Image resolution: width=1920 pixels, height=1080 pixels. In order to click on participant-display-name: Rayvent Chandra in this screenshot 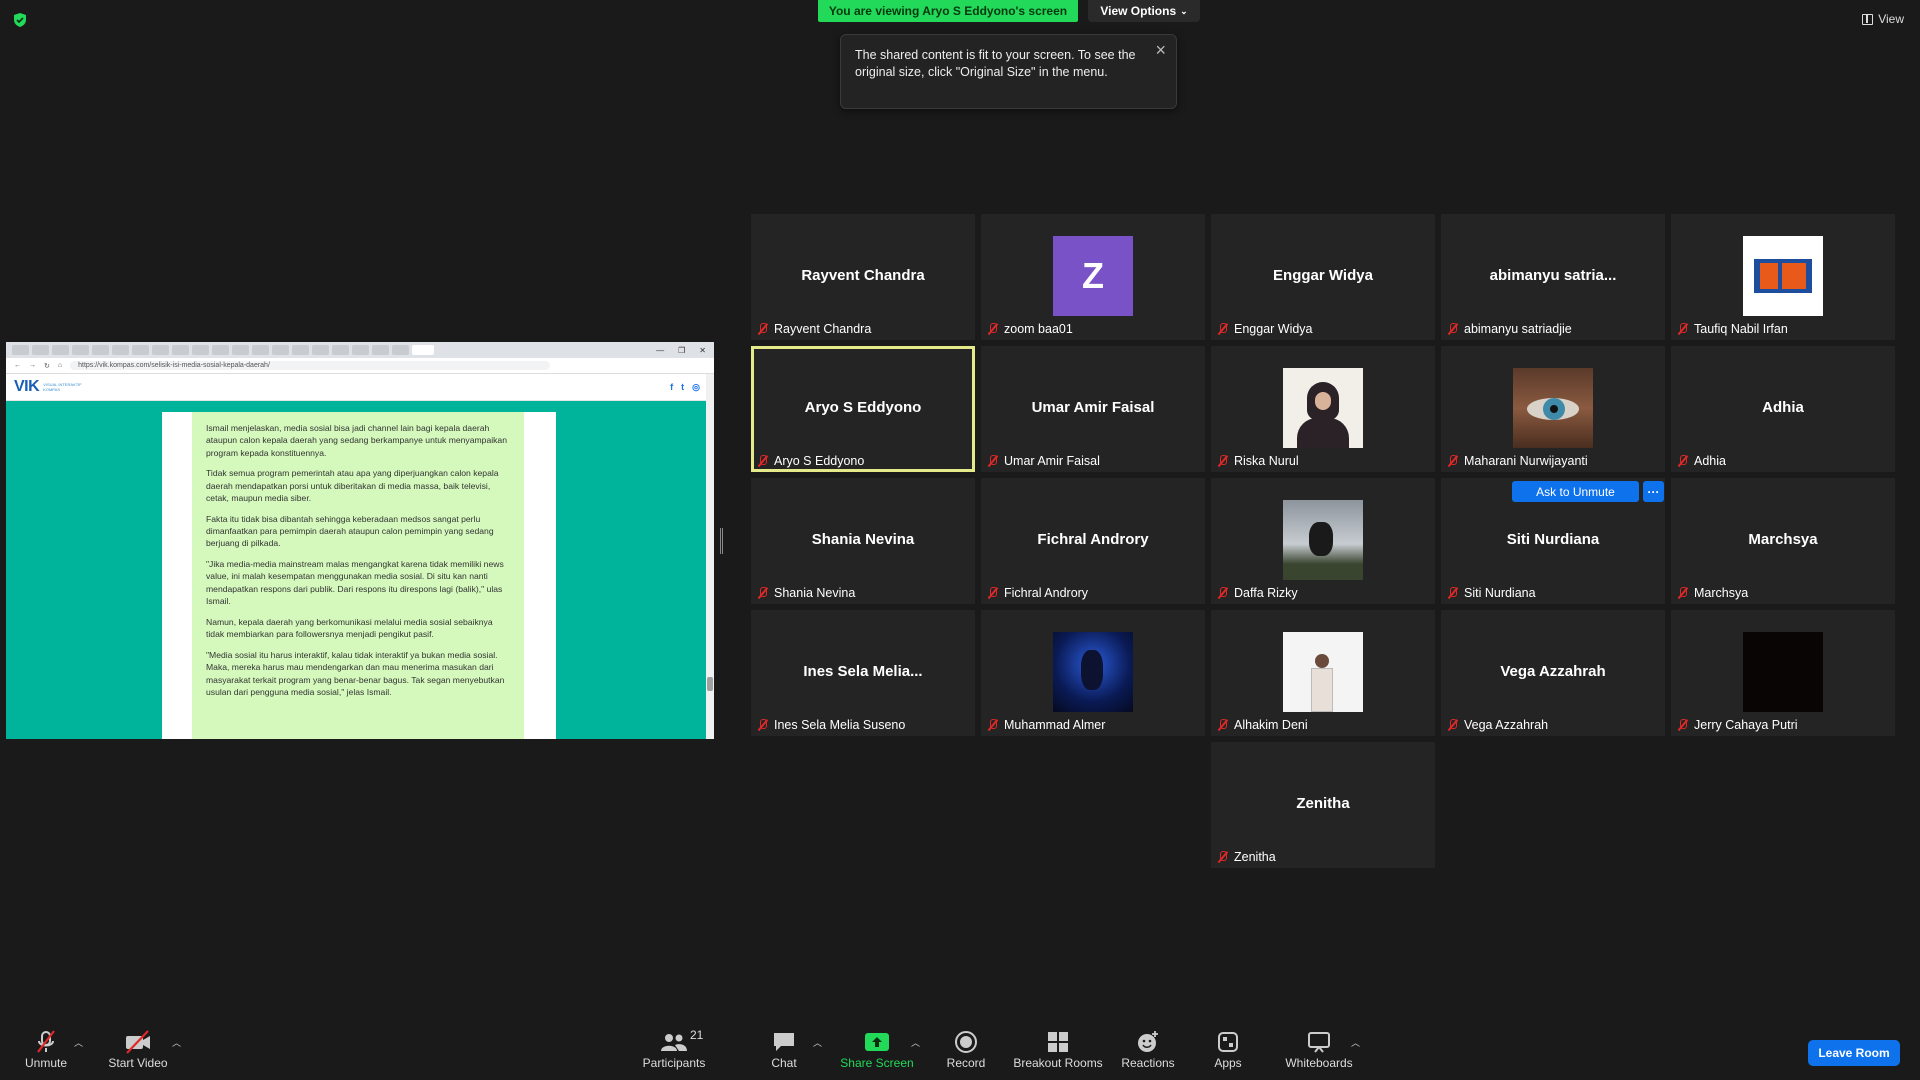, I will do `click(863, 275)`.